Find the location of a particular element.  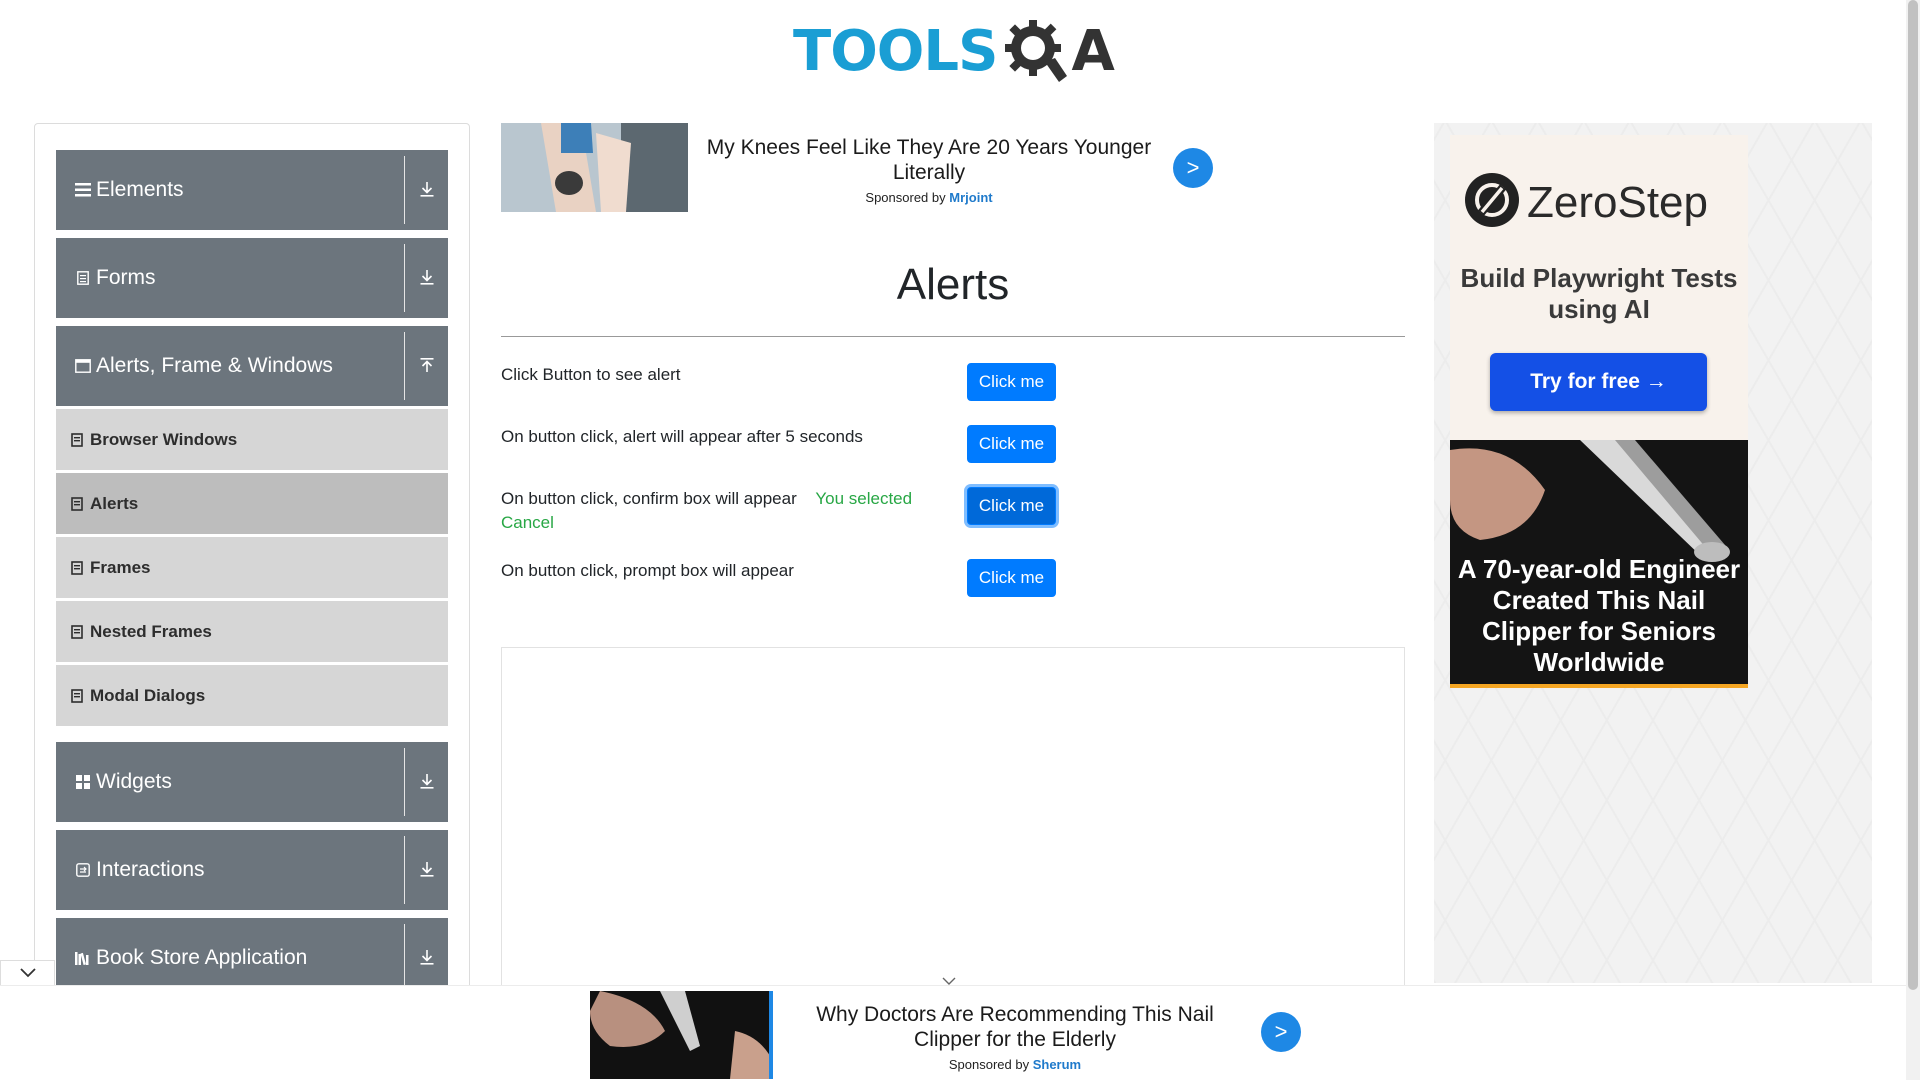

scrollbar-thumb is located at coordinates (1913, 495).